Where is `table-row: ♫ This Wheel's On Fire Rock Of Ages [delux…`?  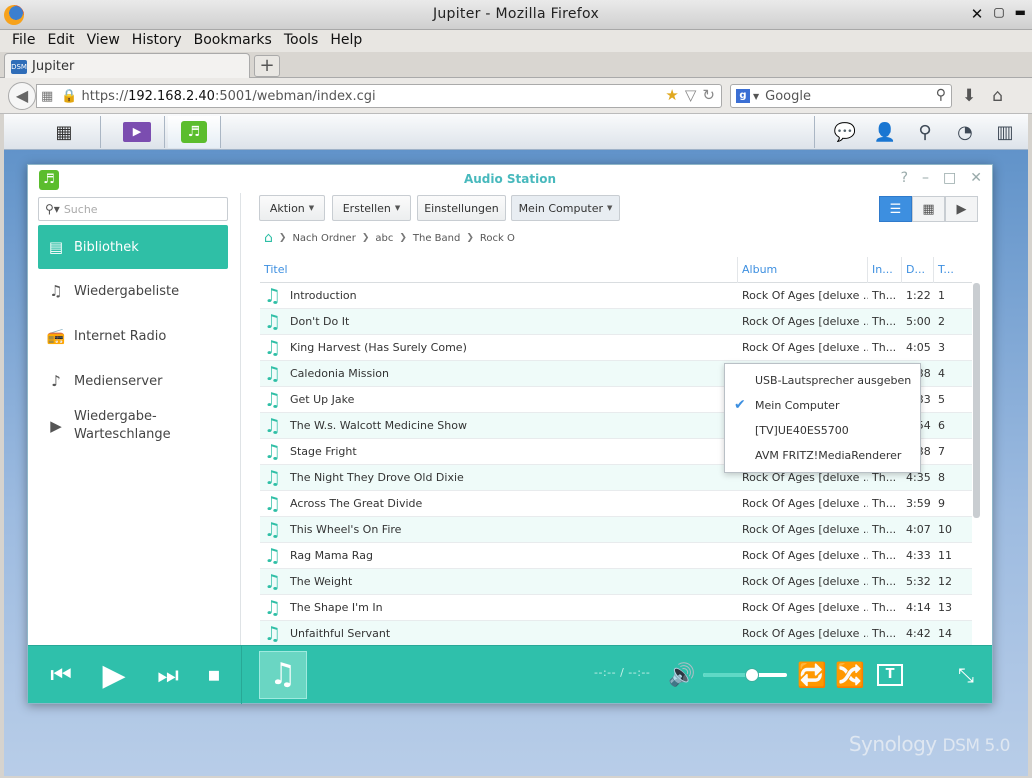
table-row: ♫ This Wheel's On Fire Rock Of Ages [delux… is located at coordinates (616, 530).